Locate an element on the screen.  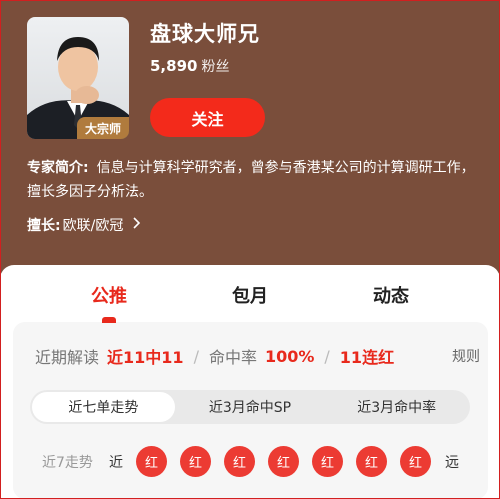
trend-label: 近7走势 is located at coordinates (67, 462).